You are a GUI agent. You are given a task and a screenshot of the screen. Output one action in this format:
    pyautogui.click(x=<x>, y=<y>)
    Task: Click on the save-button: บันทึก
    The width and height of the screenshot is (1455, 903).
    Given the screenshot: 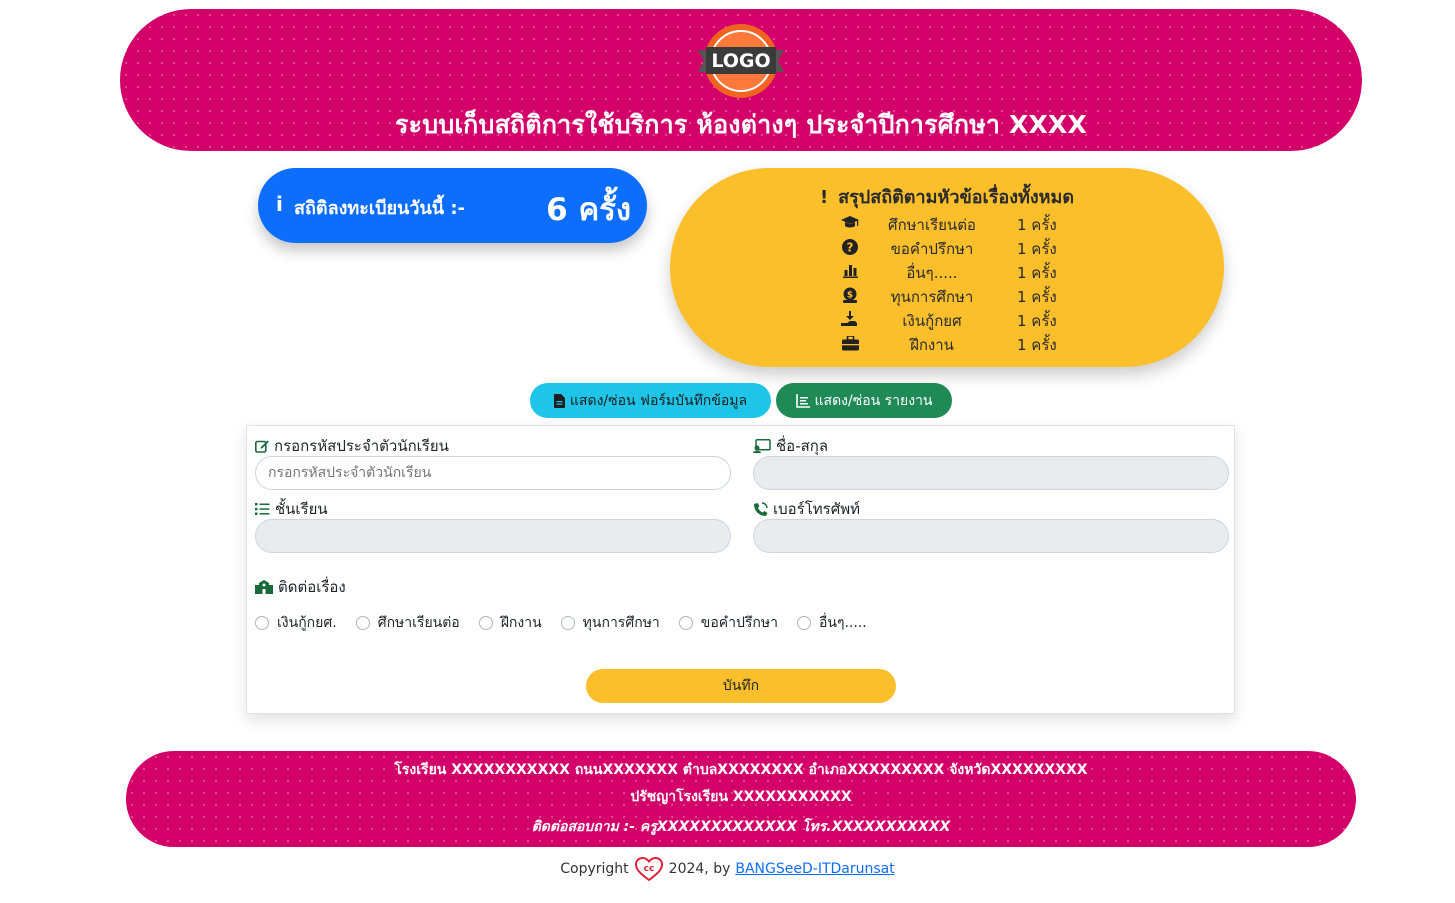 What is the action you would take?
    pyautogui.click(x=741, y=686)
    